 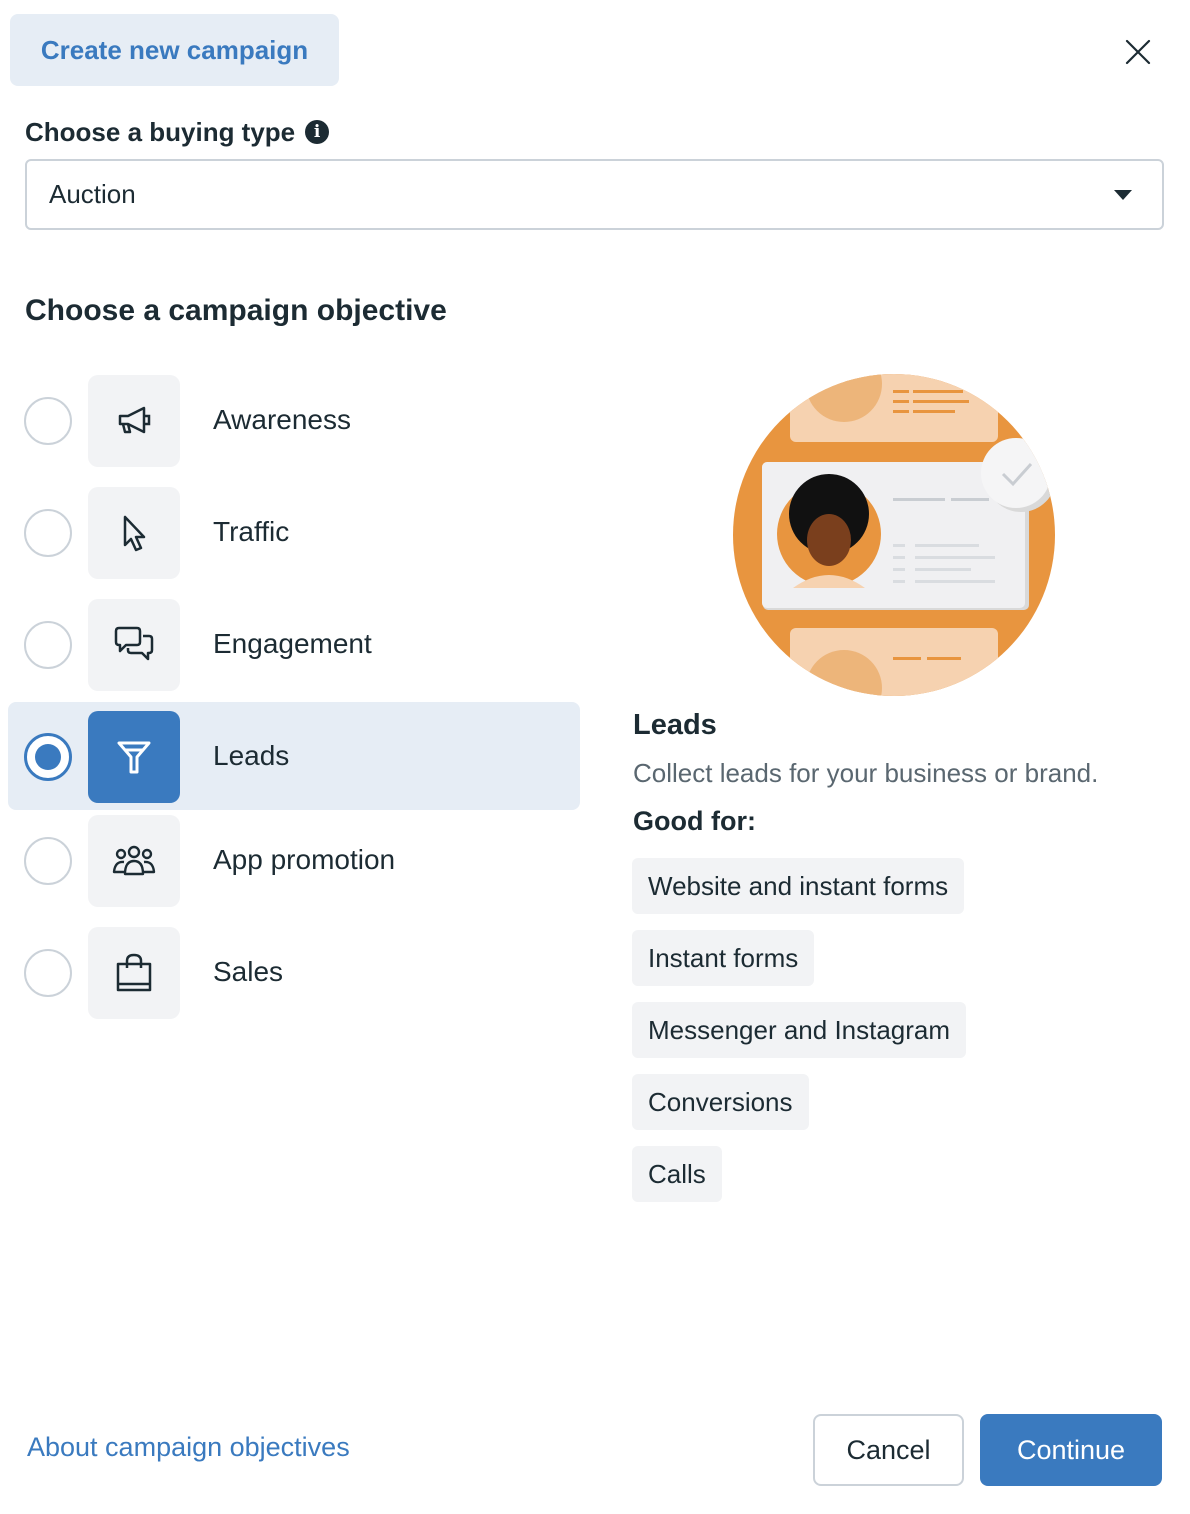 I want to click on good-for-tag: Messenger and Instagram, so click(x=799, y=1030).